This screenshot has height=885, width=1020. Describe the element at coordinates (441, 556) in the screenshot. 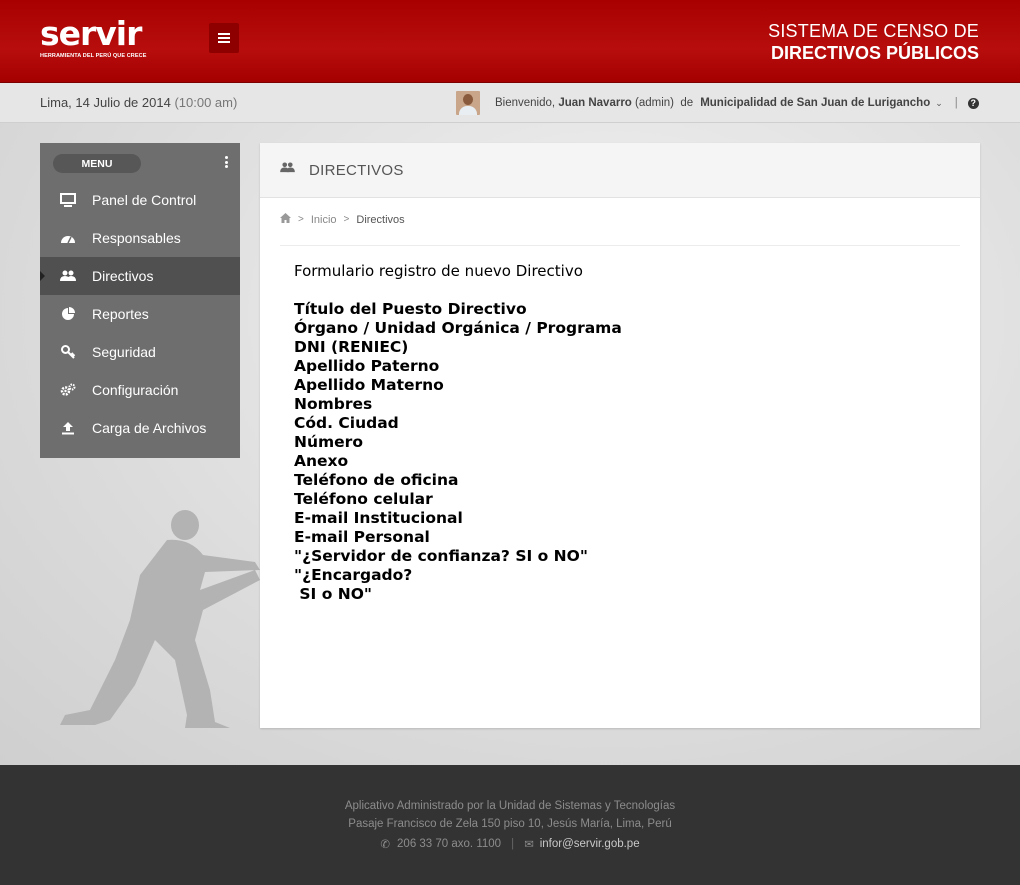

I see `form-field-label: "¿Servidor de confianza? SI o NO"` at that location.